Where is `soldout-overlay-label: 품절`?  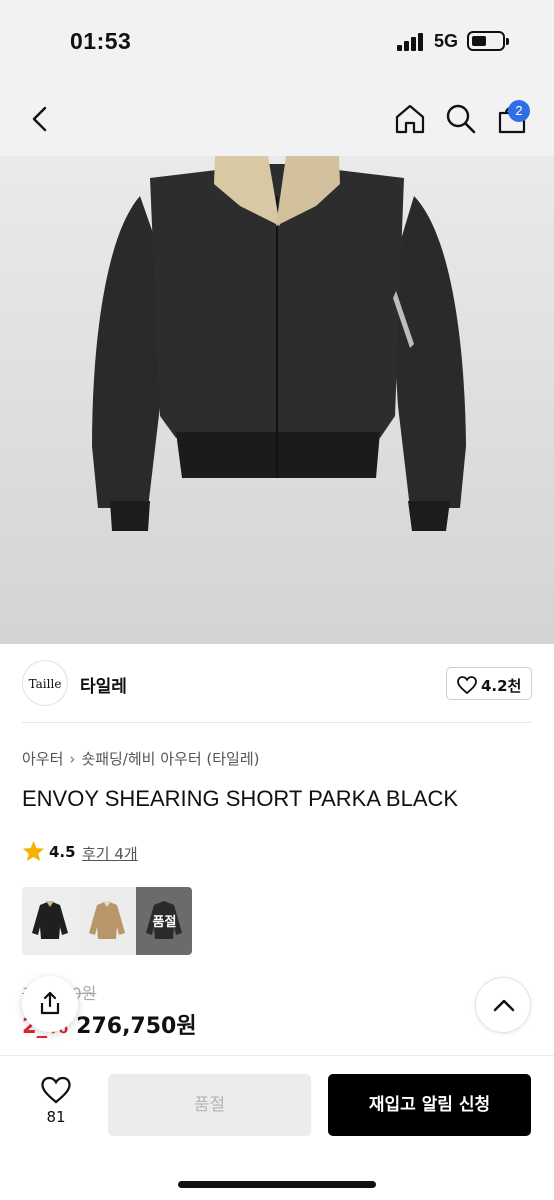 soldout-overlay-label: 품절 is located at coordinates (164, 922).